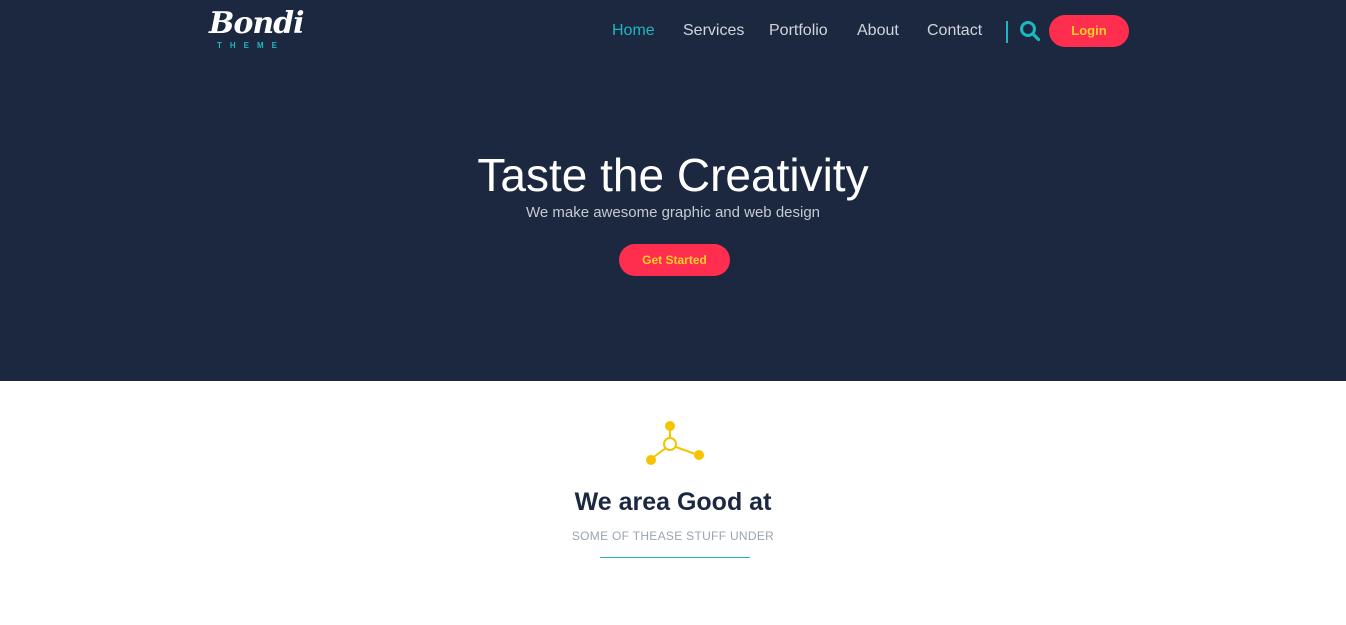  Describe the element at coordinates (633, 31) in the screenshot. I see `nav-item-home: Home` at that location.